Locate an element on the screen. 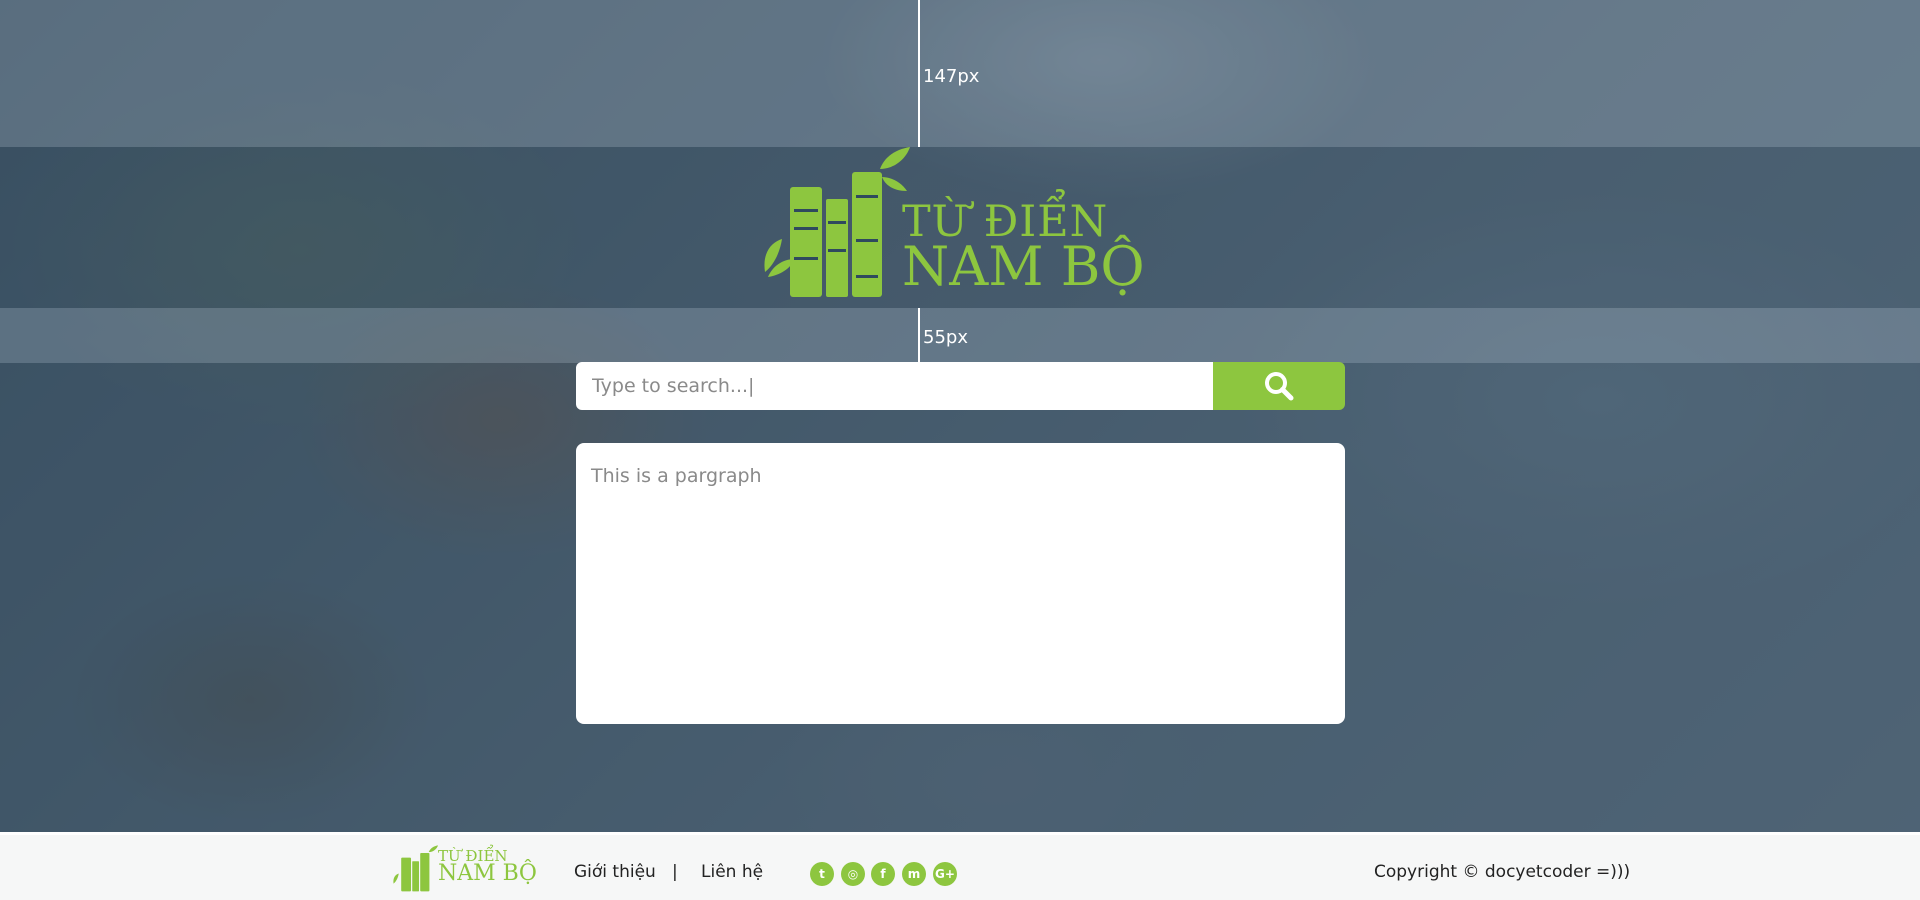 The height and width of the screenshot is (900, 1920). instagram-icon: ◎ is located at coordinates (853, 874).